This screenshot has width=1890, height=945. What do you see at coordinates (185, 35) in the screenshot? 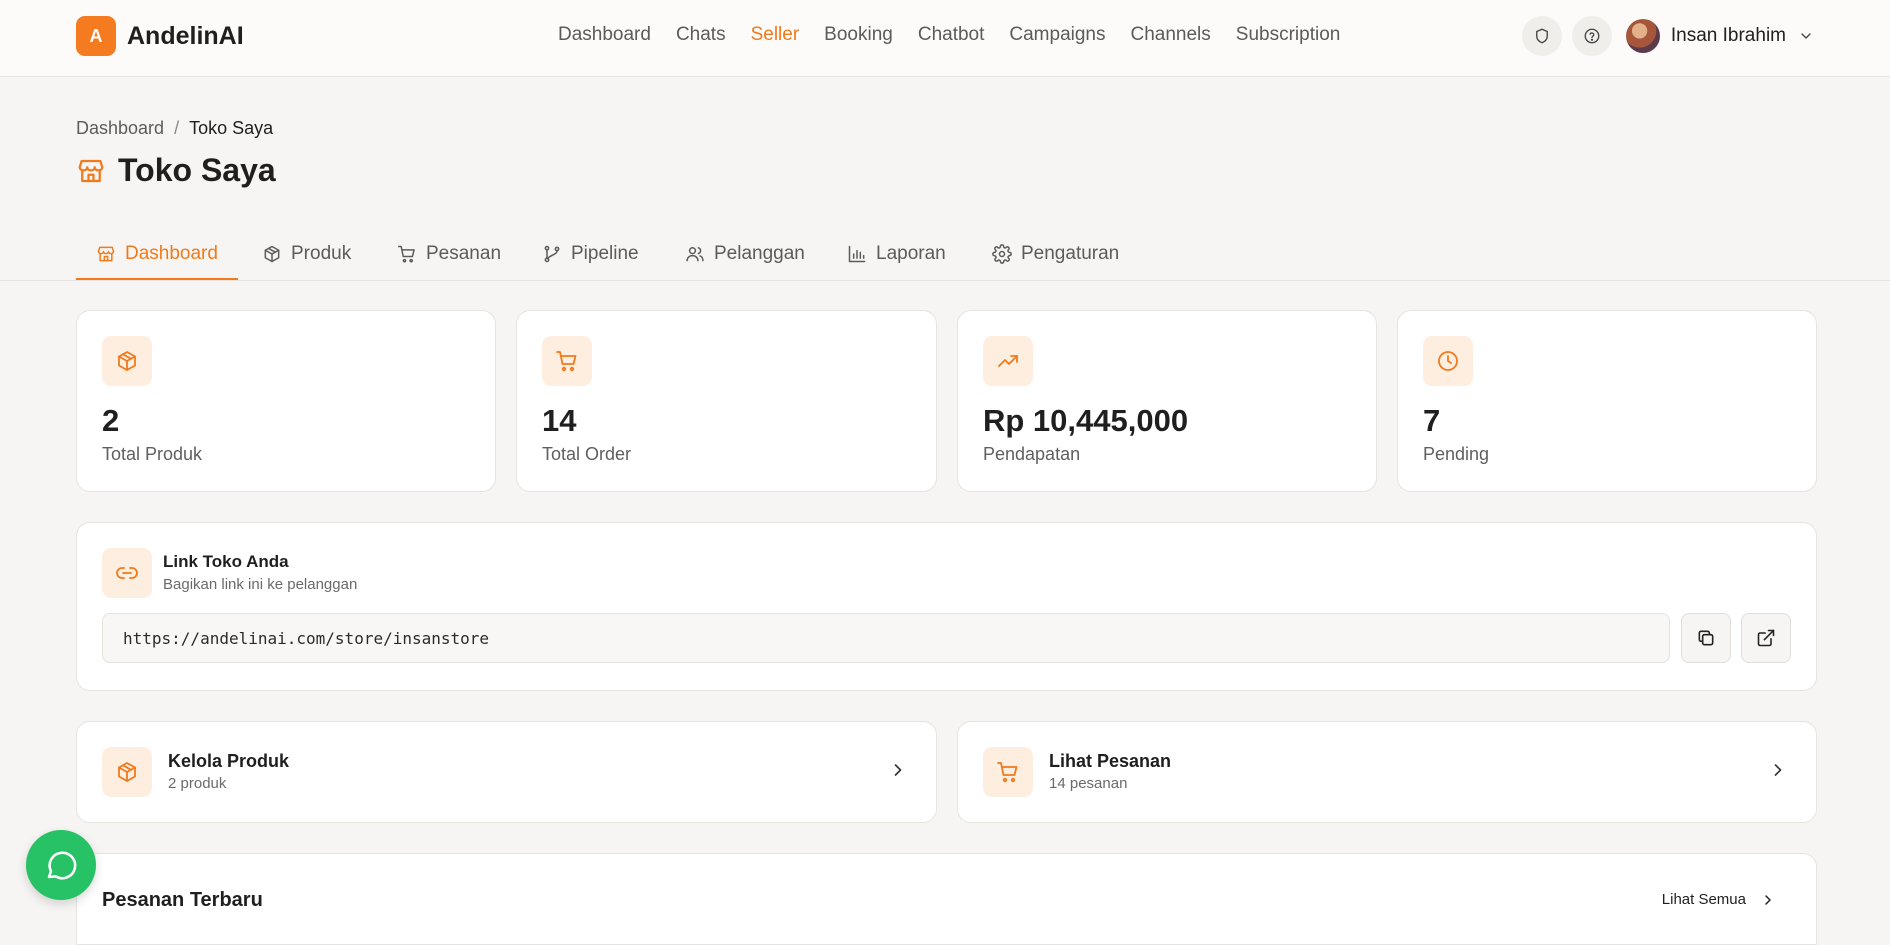
I see `app-name: AndelinAI` at bounding box center [185, 35].